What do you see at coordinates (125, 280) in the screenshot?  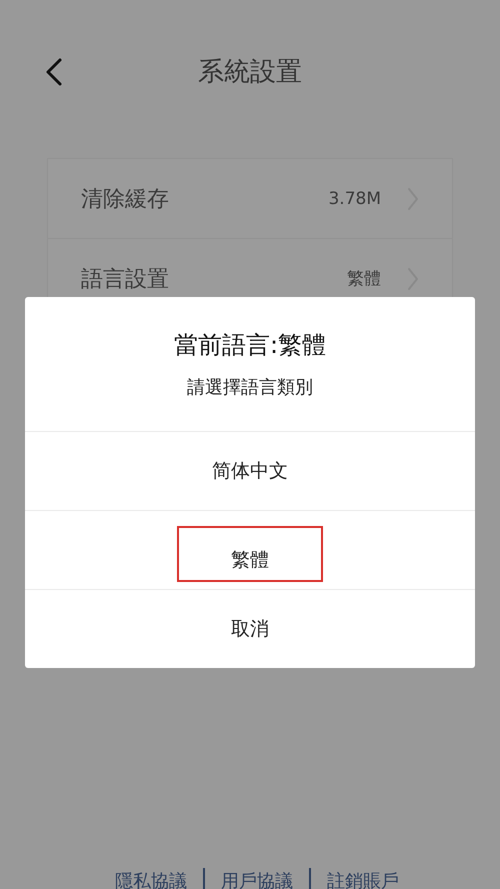 I see `setting-label: 語言設置` at bounding box center [125, 280].